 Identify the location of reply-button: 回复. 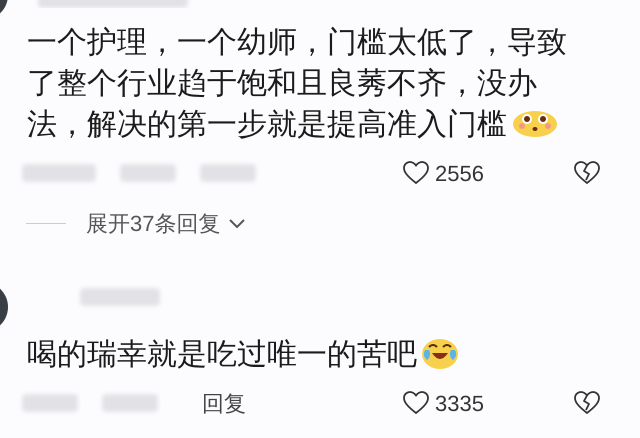
(224, 403).